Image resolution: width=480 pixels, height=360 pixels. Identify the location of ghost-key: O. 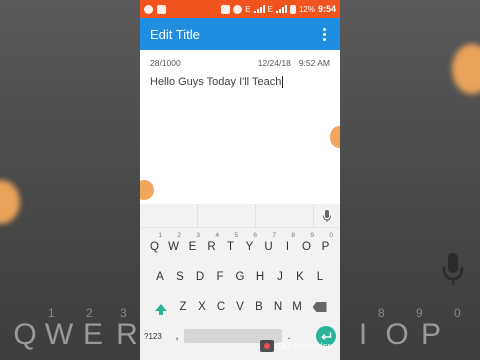
(397, 334).